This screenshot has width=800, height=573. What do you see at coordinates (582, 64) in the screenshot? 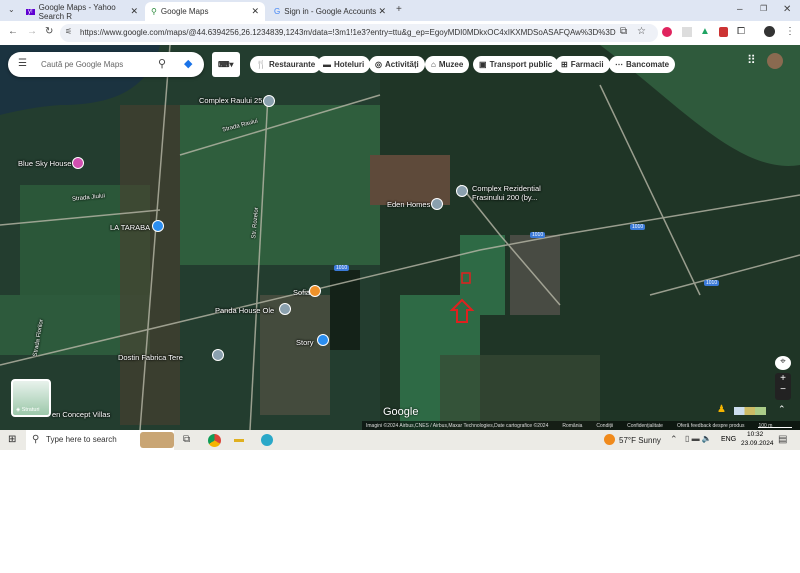
I see `chip-farmacii: ⊞ Farmacii` at bounding box center [582, 64].